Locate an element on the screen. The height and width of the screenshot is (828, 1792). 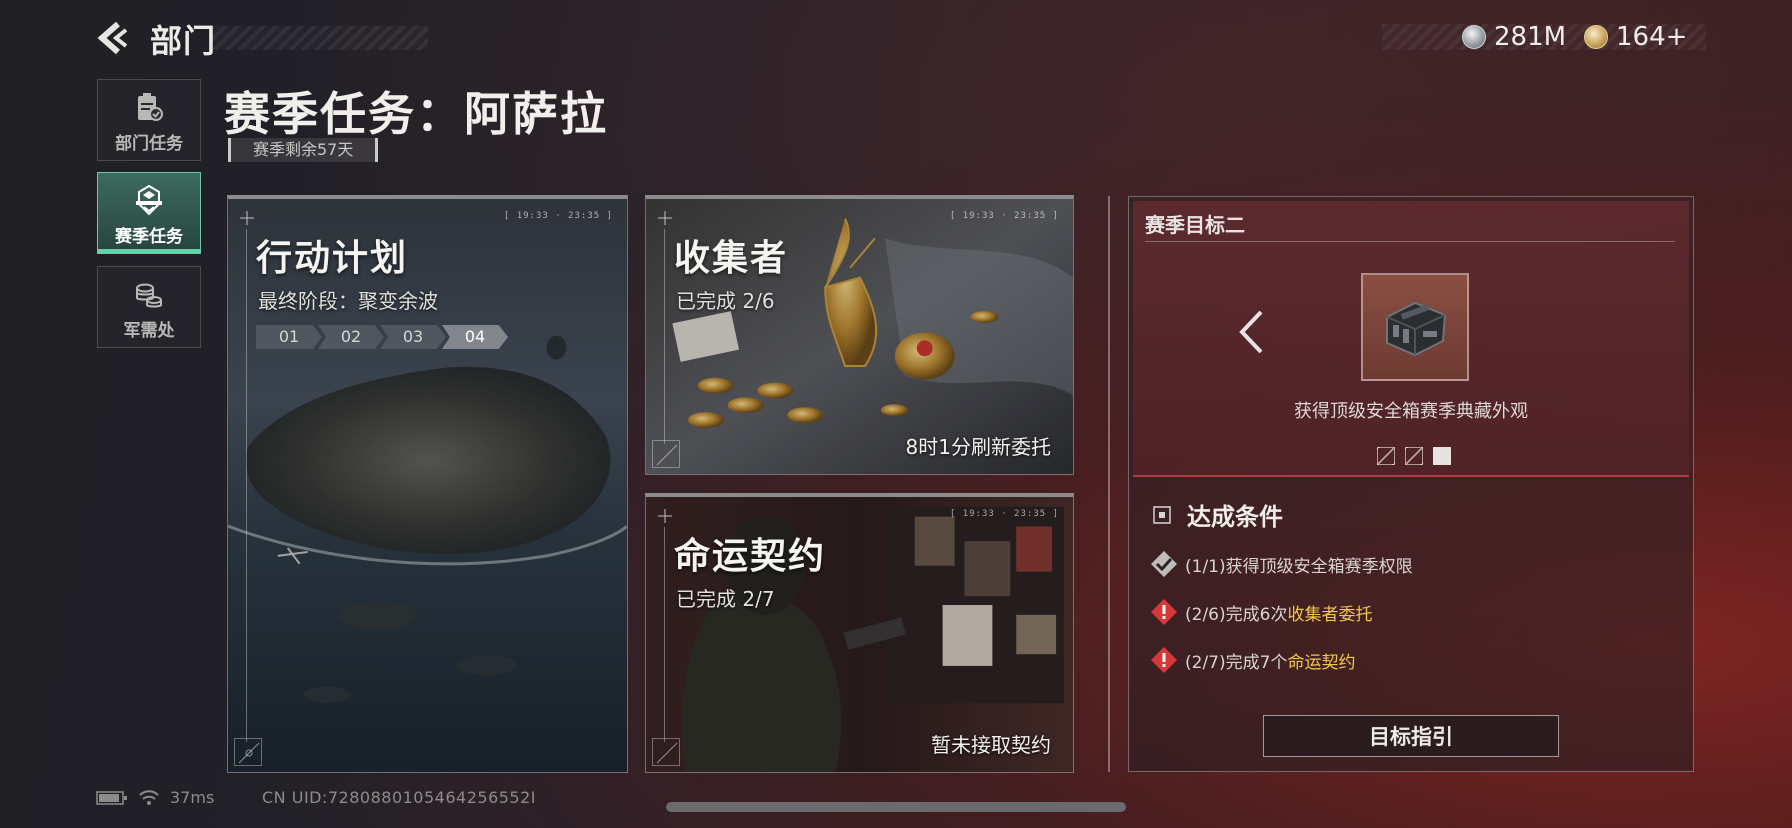
pager-dot-active is located at coordinates (1442, 456).